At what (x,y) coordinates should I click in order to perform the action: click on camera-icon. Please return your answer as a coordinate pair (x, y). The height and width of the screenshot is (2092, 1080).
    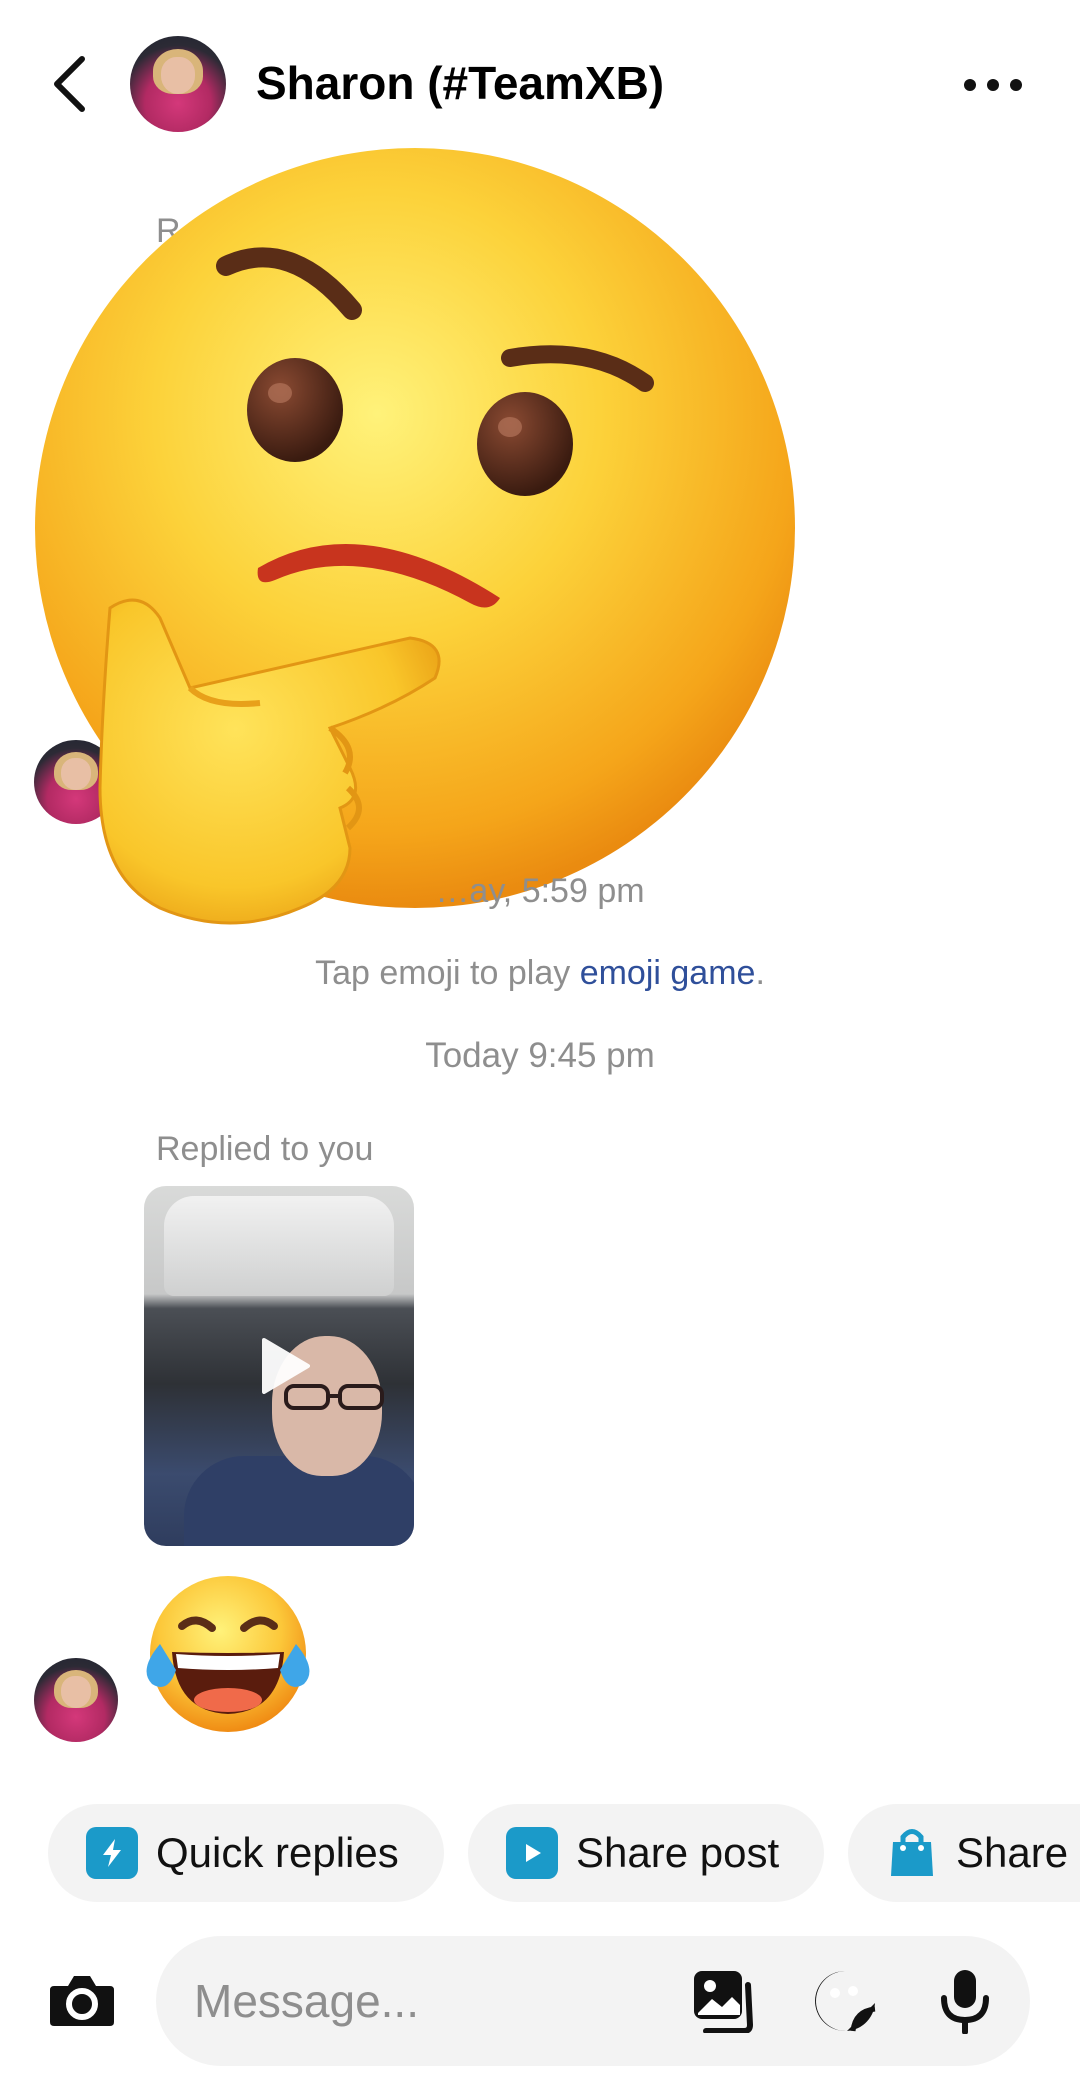
    Looking at the image, I should click on (82, 2001).